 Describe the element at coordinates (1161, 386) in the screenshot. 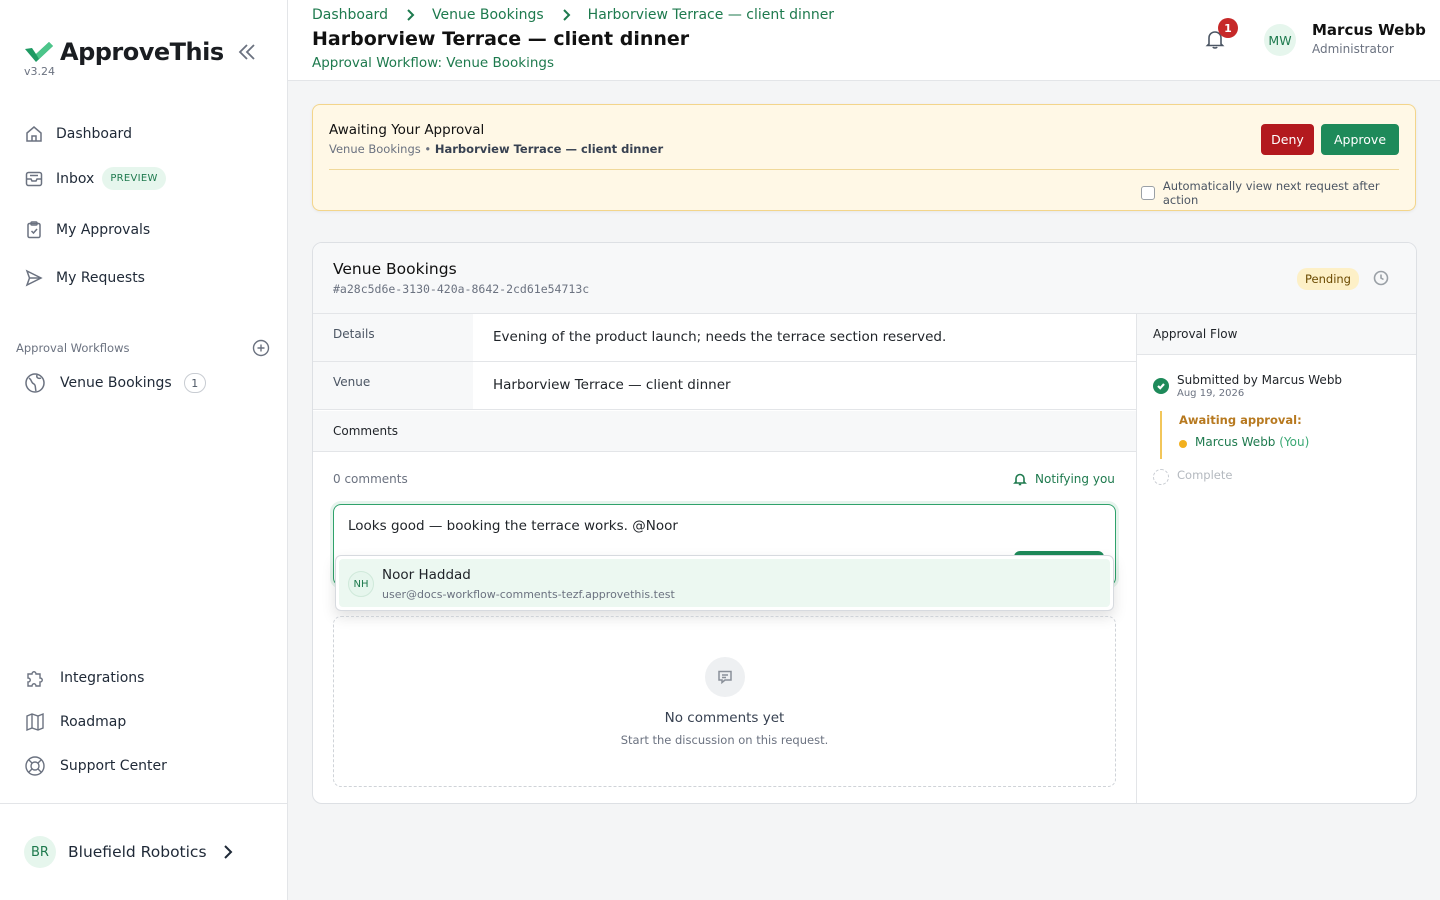

I see `check-circle-icon` at that location.